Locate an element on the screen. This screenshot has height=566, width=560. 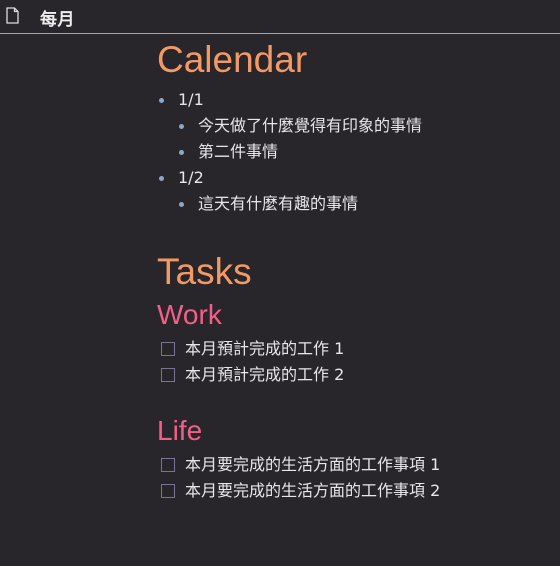
page-title: 每月 is located at coordinates (57, 20).